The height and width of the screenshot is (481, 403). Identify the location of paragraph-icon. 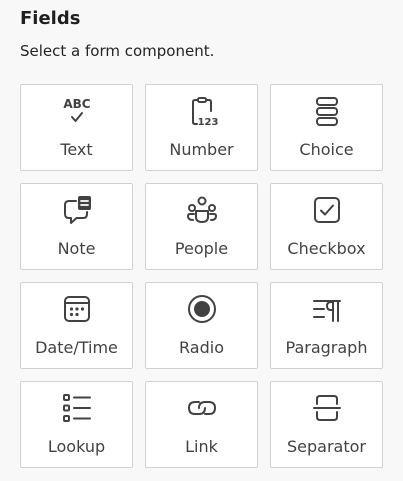
(327, 309).